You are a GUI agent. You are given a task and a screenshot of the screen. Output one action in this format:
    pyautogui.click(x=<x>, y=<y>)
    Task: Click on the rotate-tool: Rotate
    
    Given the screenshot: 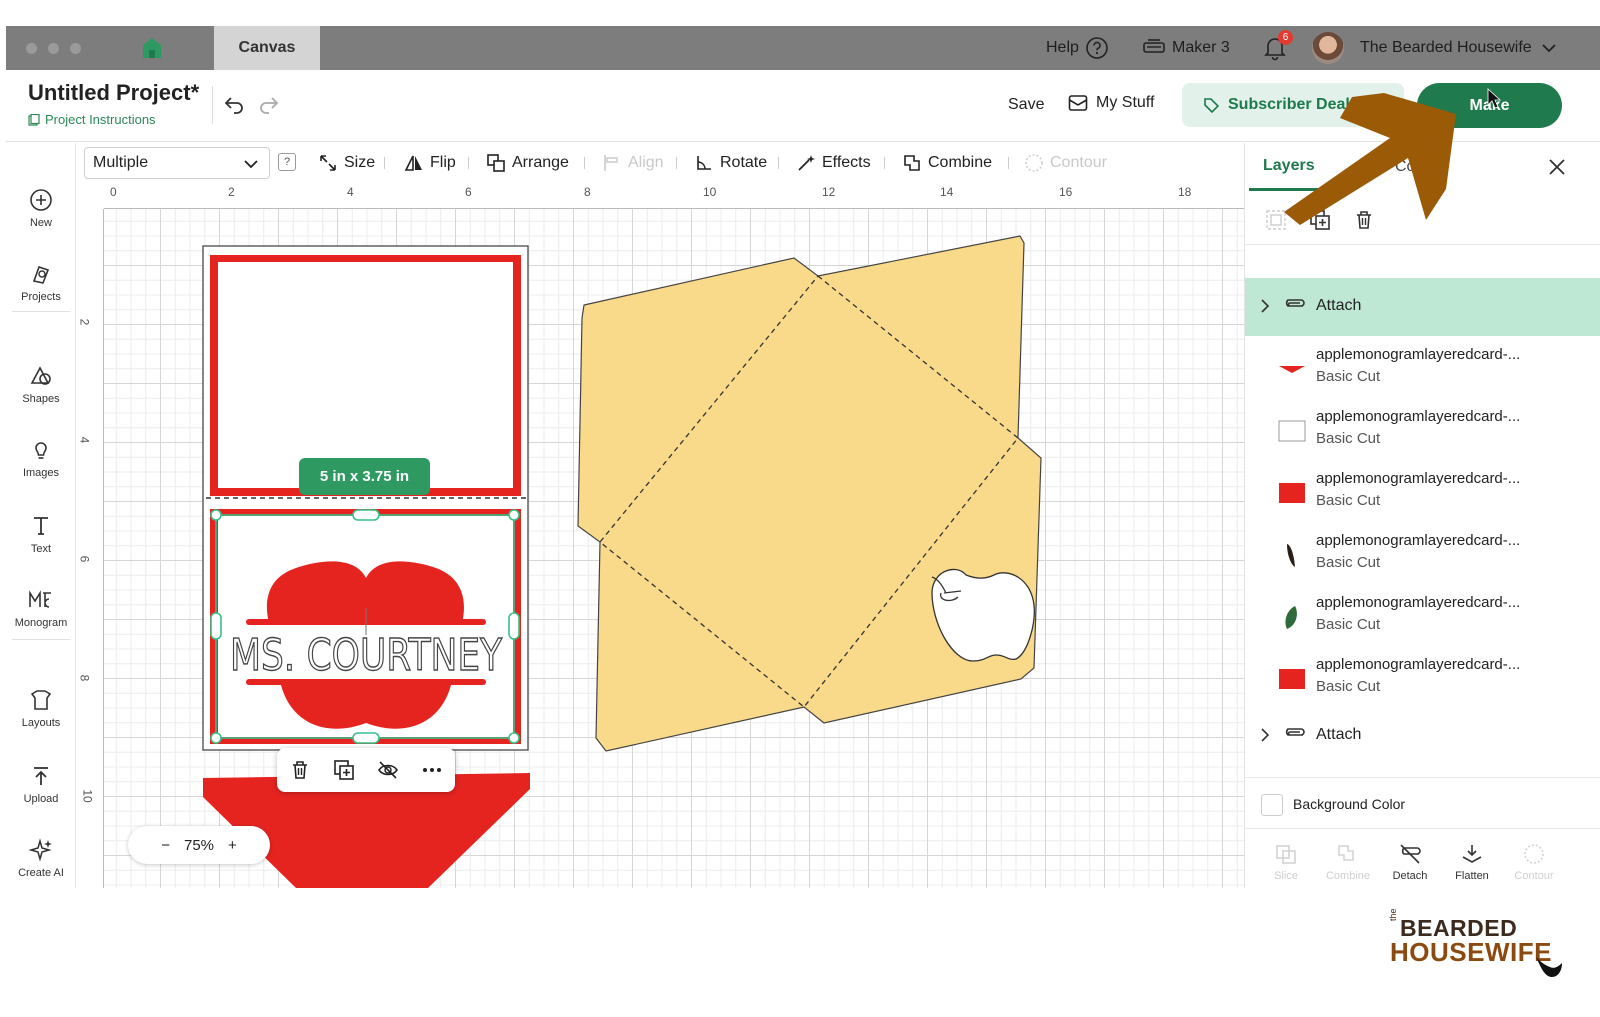 What is the action you would take?
    pyautogui.click(x=730, y=163)
    